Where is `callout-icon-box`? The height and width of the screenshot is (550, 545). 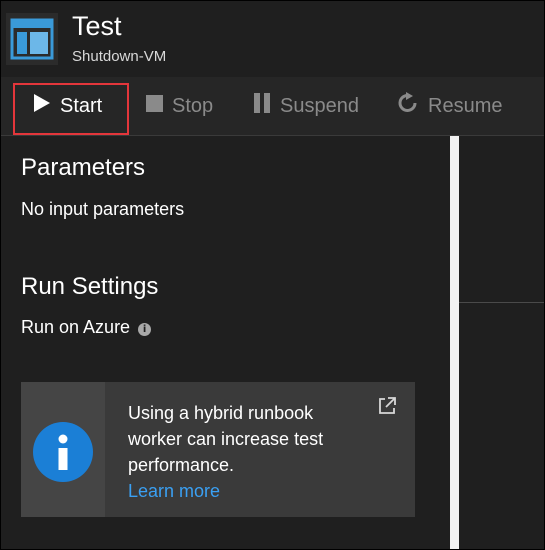 callout-icon-box is located at coordinates (63, 449).